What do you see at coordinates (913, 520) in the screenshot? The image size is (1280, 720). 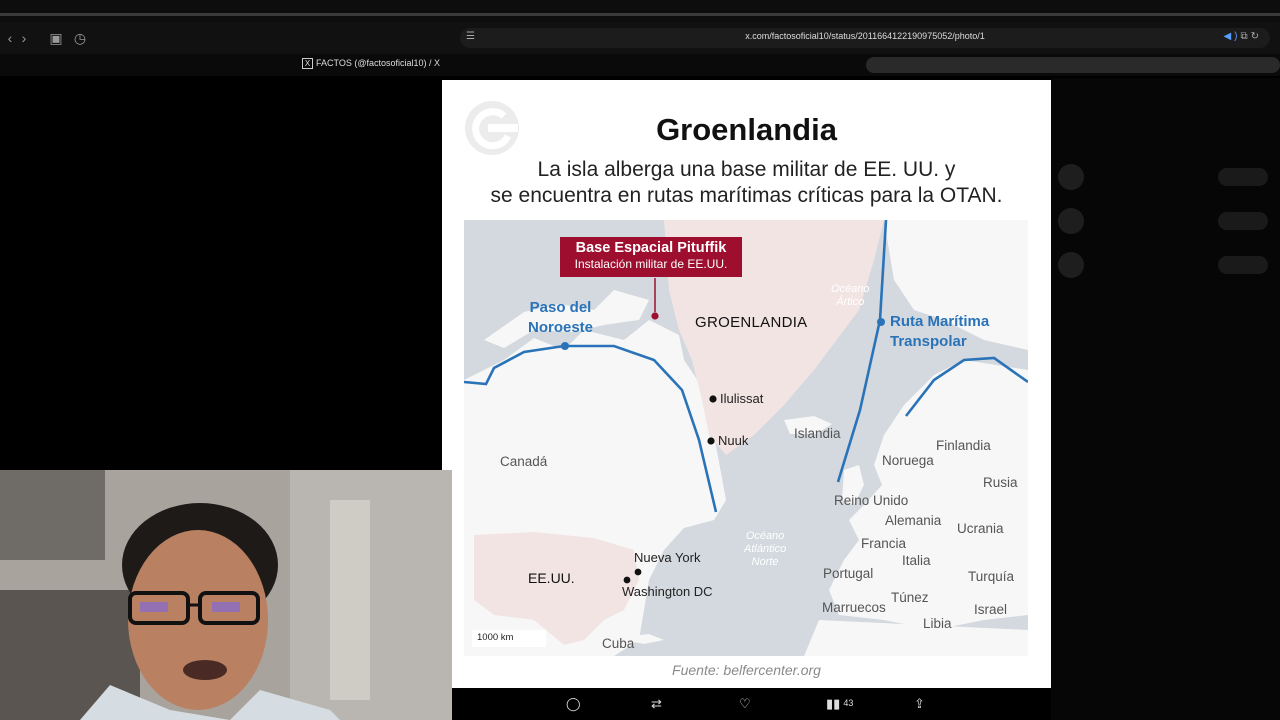 I see `country-label: Alemania` at bounding box center [913, 520].